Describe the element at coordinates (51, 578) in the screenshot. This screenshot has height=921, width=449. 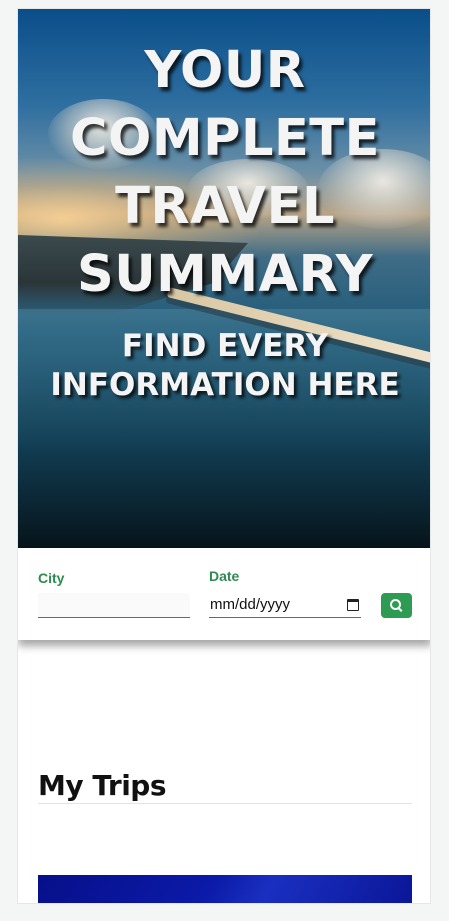
I see `city-label: City` at that location.